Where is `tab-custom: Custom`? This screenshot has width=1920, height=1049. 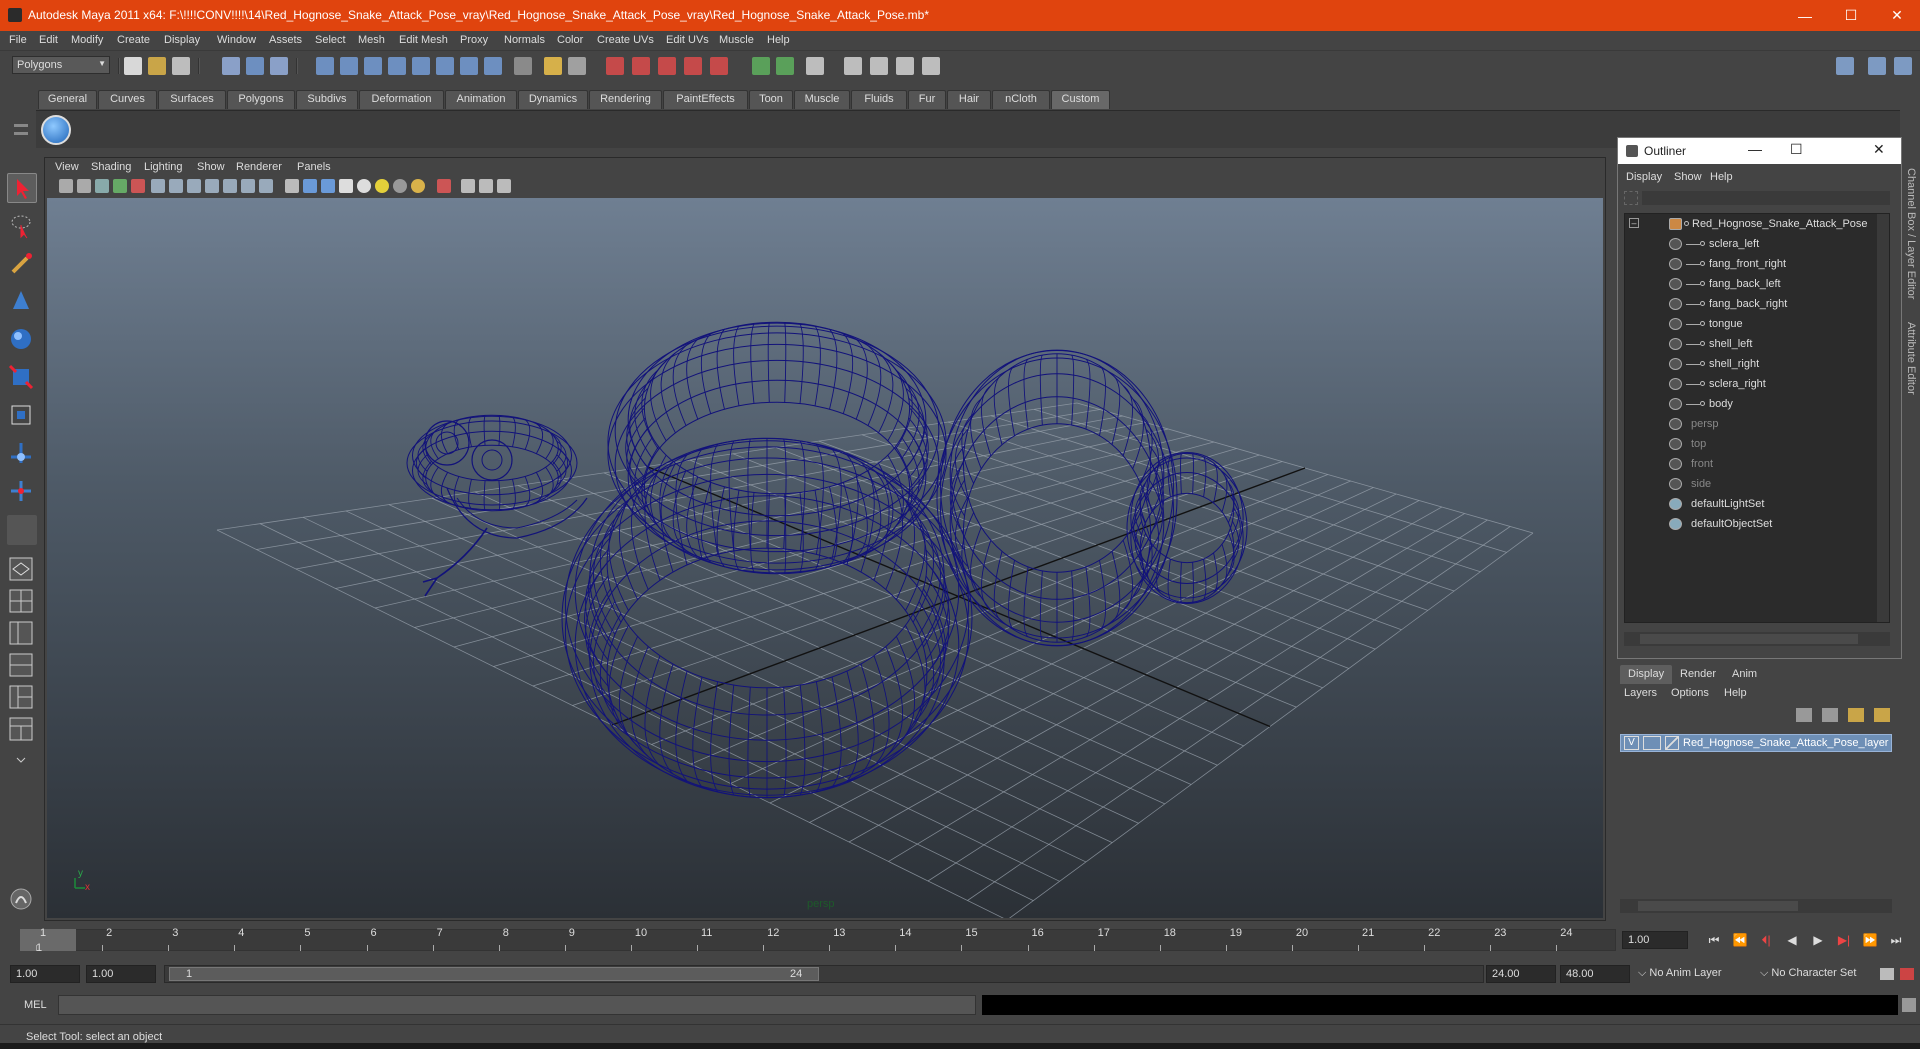 tab-custom: Custom is located at coordinates (1080, 99).